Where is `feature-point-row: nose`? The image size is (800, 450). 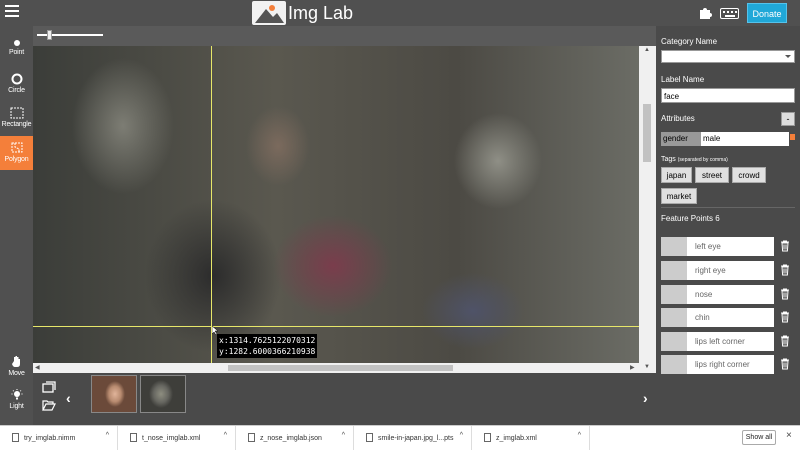 feature-point-row: nose is located at coordinates (728, 294).